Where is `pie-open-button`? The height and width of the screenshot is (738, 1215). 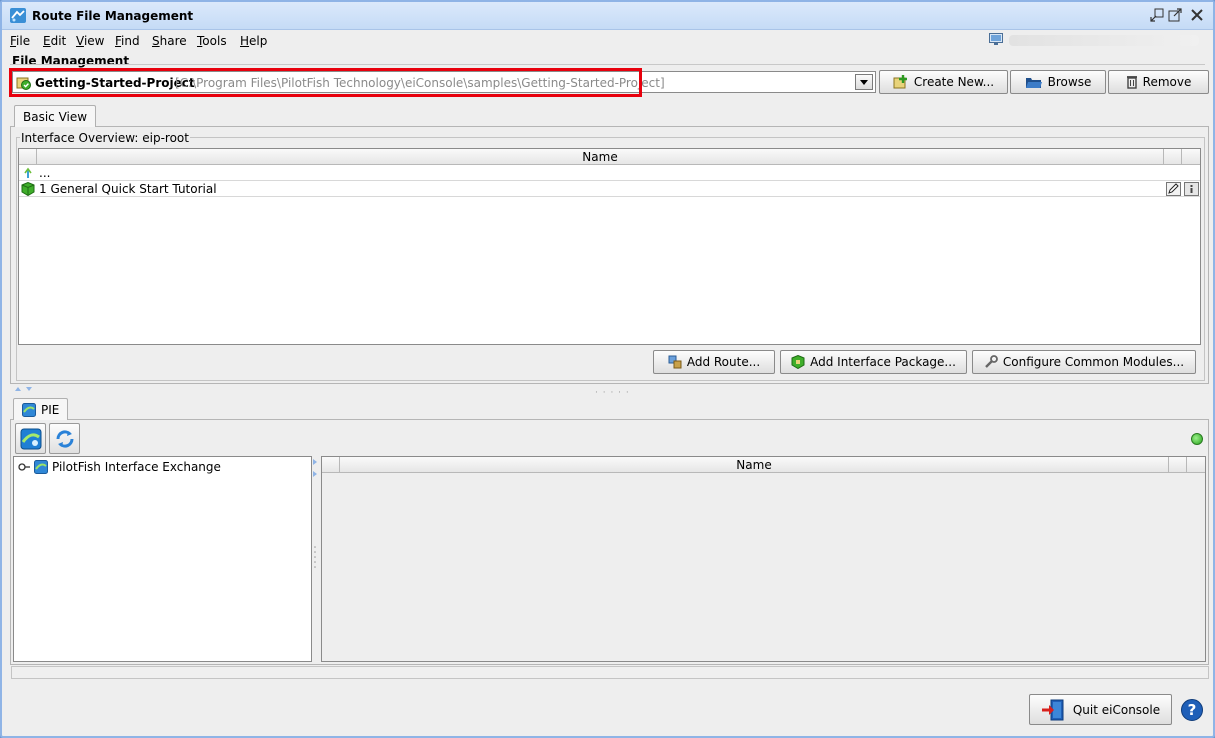 pie-open-button is located at coordinates (30, 438).